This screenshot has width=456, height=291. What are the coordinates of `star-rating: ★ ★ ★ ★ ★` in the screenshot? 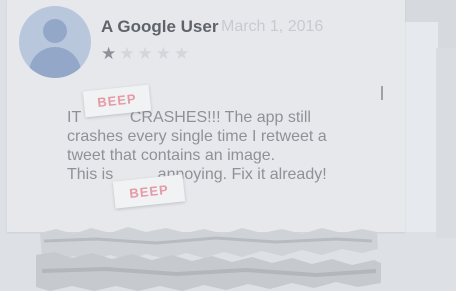 It's located at (145, 54).